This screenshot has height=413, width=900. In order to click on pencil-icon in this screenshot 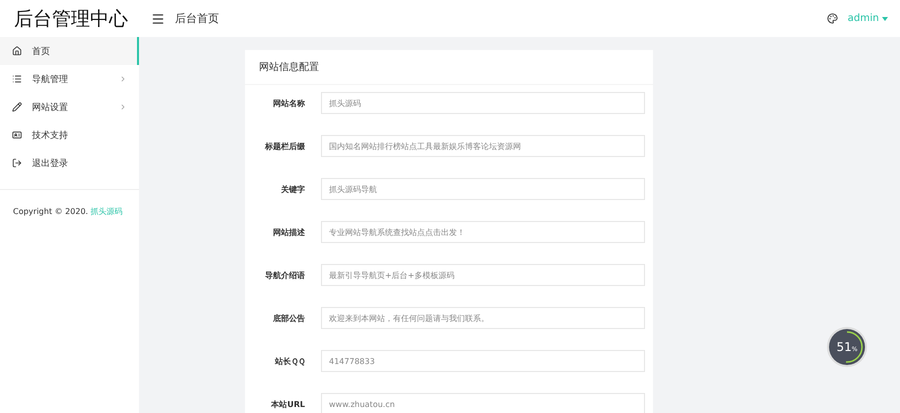, I will do `click(17, 107)`.